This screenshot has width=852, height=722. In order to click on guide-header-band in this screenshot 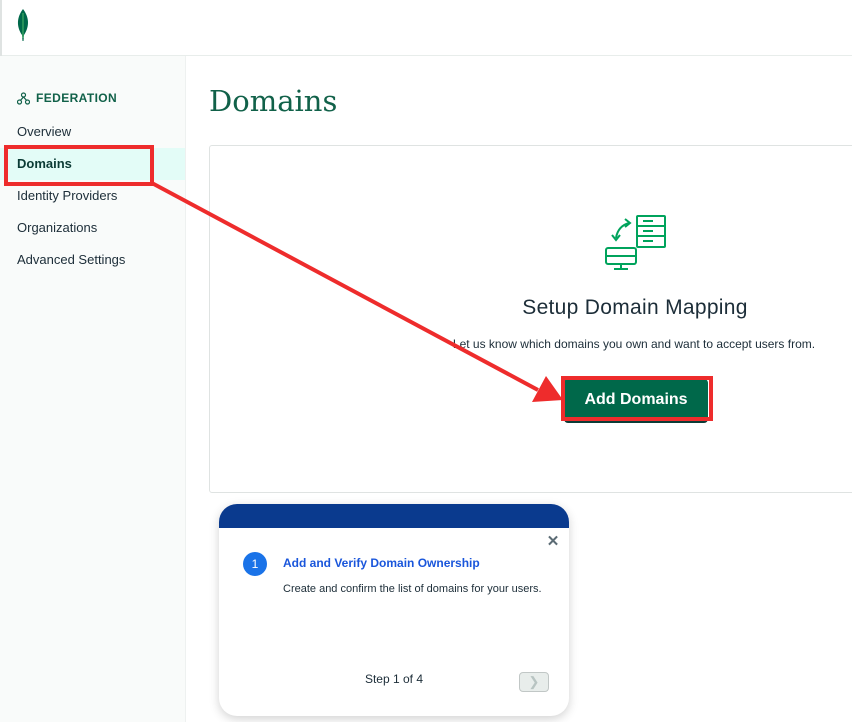, I will do `click(394, 516)`.